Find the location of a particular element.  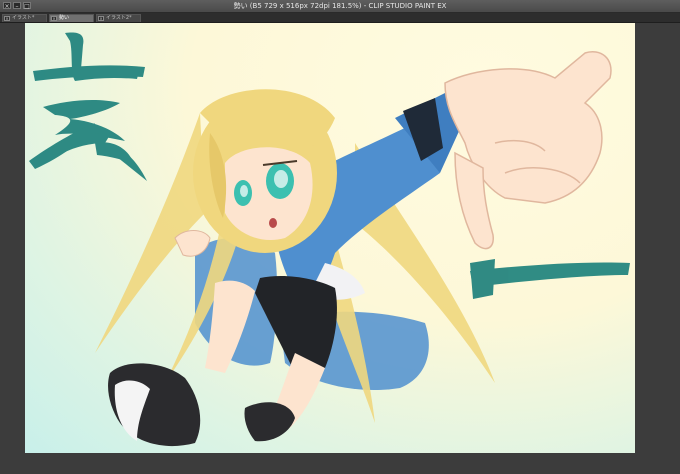

tab-label: イラスト2* is located at coordinates (119, 18).